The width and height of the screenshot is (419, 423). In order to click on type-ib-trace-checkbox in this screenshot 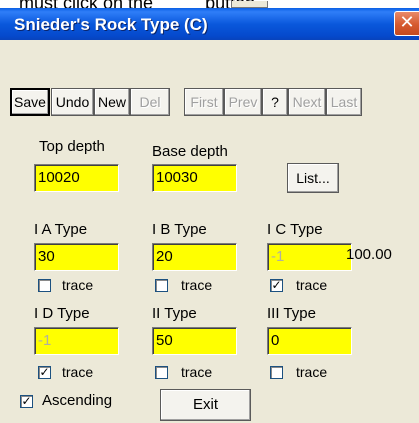, I will do `click(161, 285)`.